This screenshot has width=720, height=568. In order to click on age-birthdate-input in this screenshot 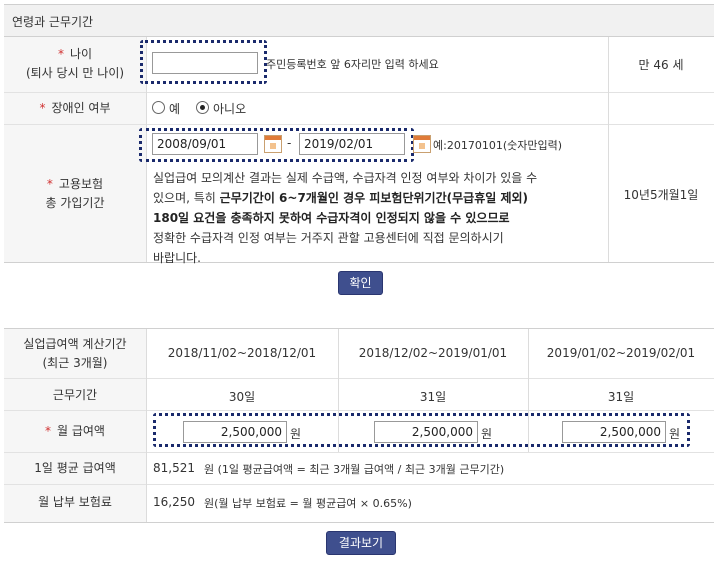, I will do `click(205, 63)`.